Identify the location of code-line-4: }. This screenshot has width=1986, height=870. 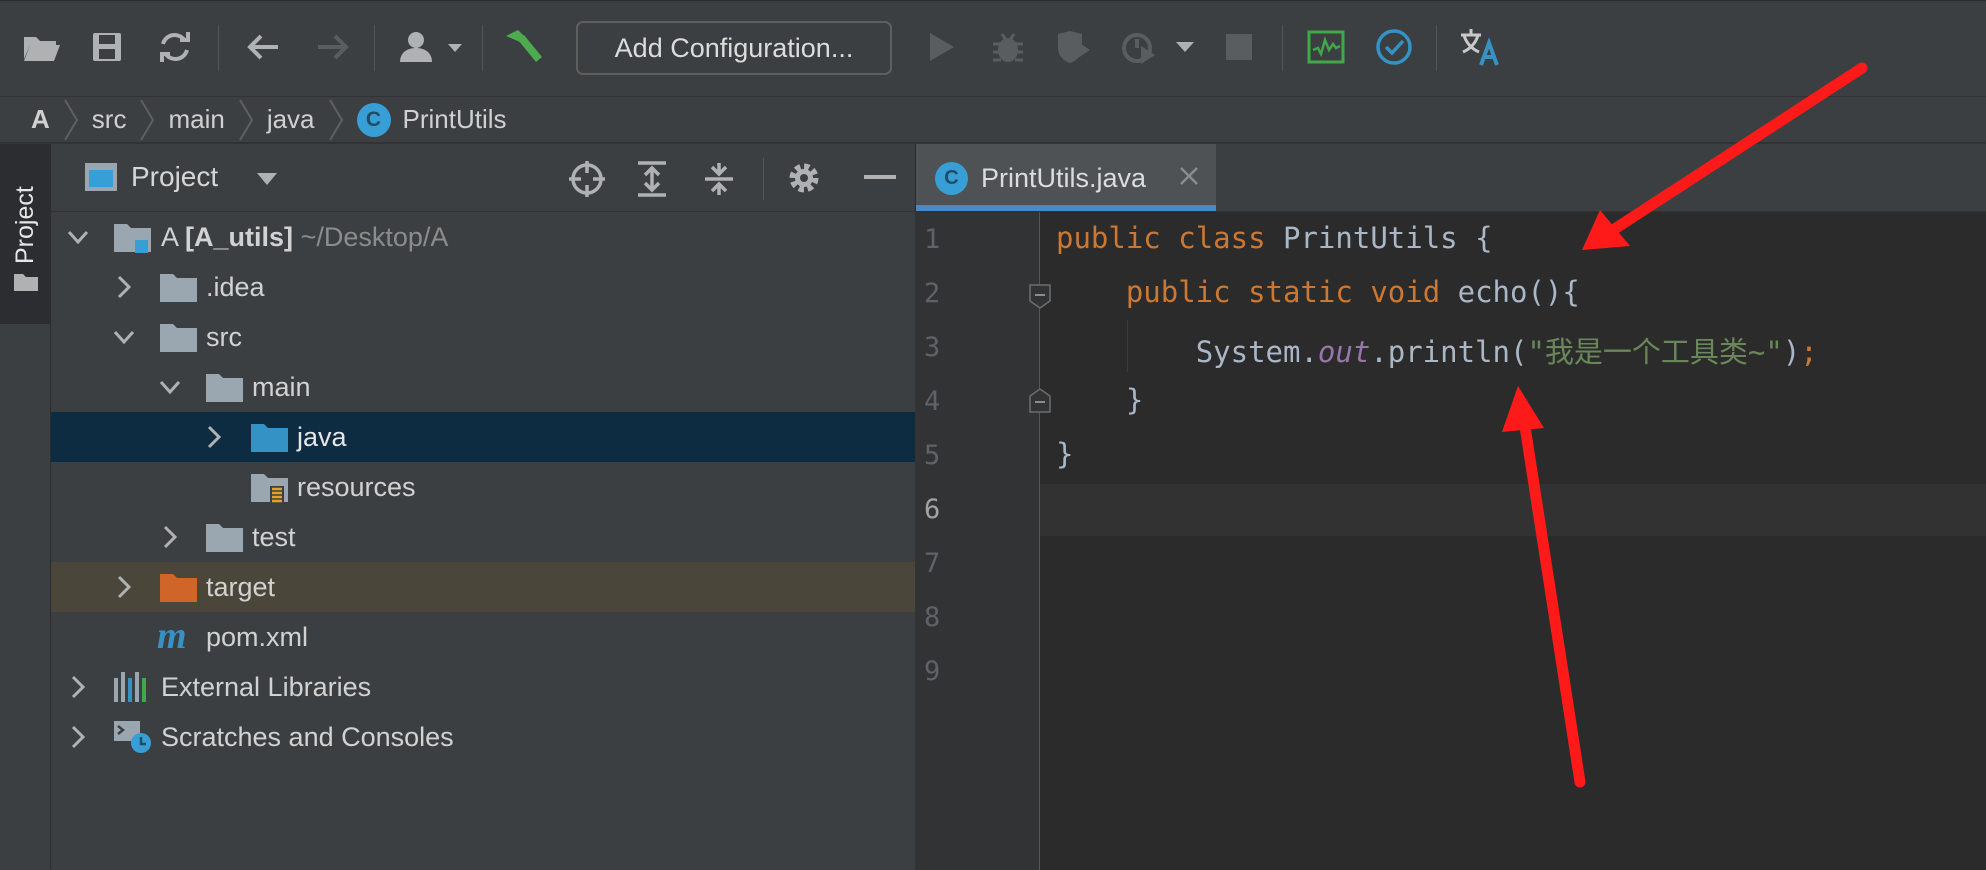
(1099, 400).